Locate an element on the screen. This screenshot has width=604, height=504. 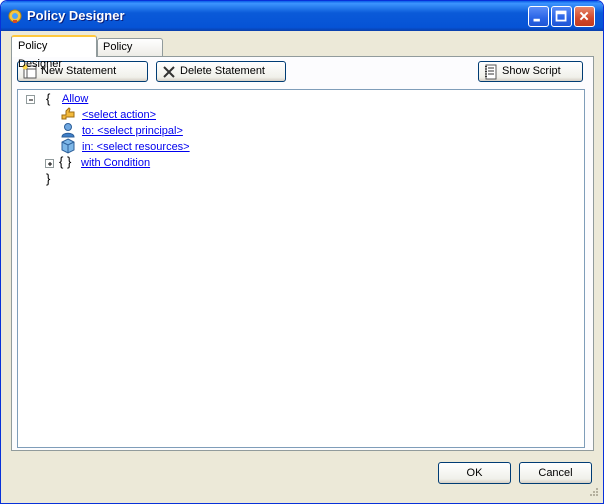
with-condition-link: with Condition is located at coordinates (115, 163).